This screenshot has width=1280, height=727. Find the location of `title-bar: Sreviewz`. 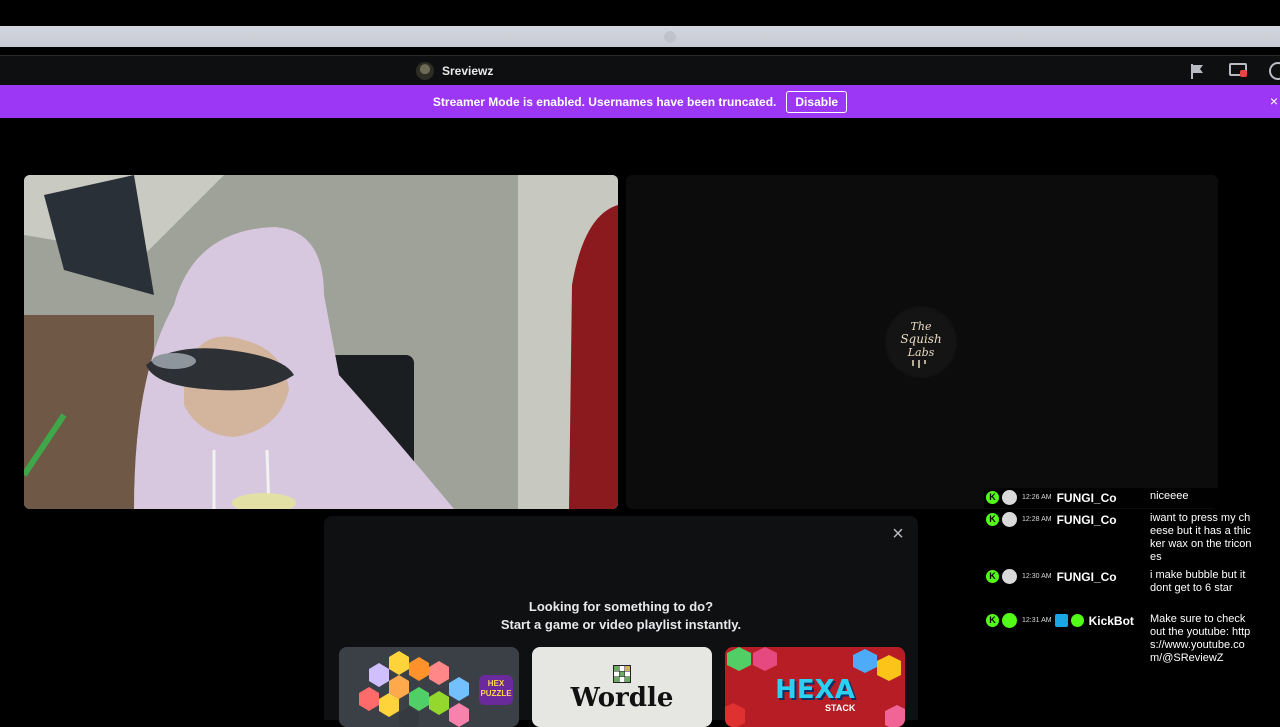

title-bar: Sreviewz is located at coordinates (640, 70).